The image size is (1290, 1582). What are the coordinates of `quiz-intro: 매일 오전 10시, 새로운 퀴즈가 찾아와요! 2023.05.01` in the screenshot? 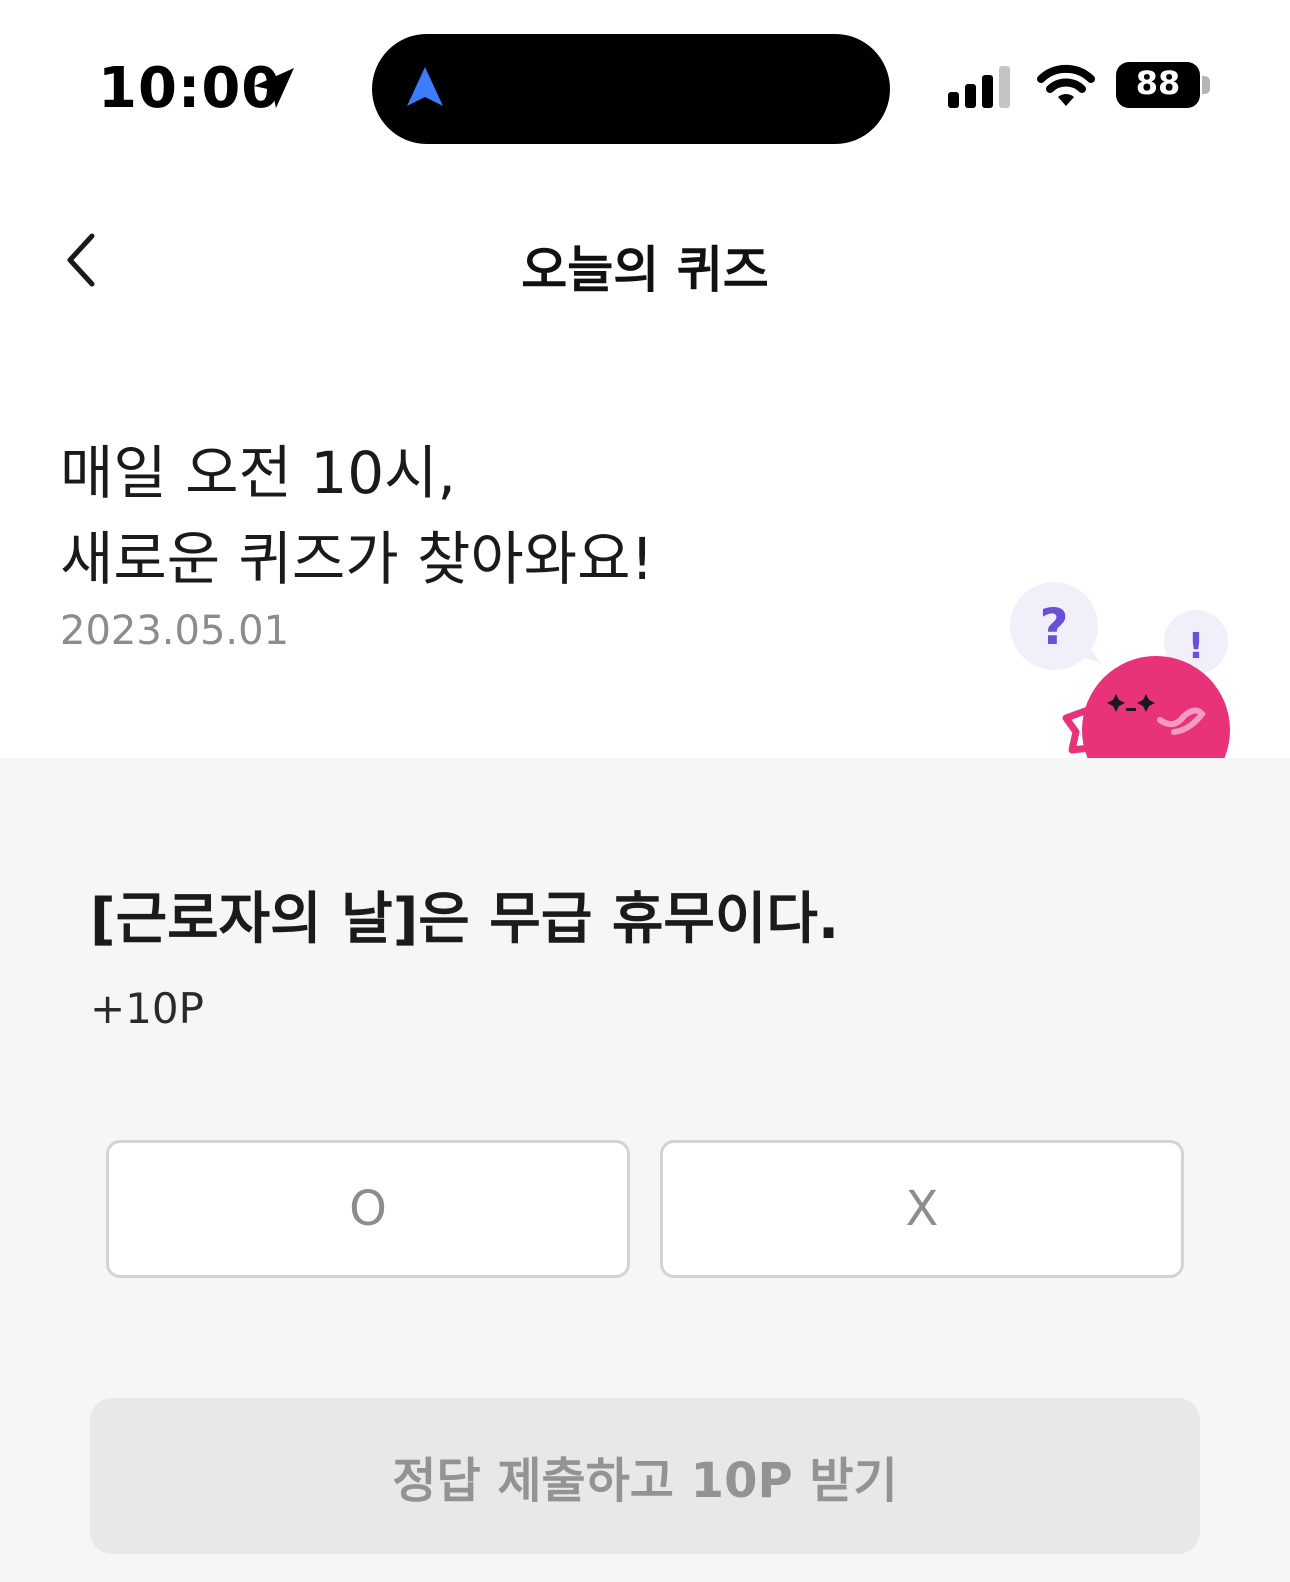 It's located at (510, 542).